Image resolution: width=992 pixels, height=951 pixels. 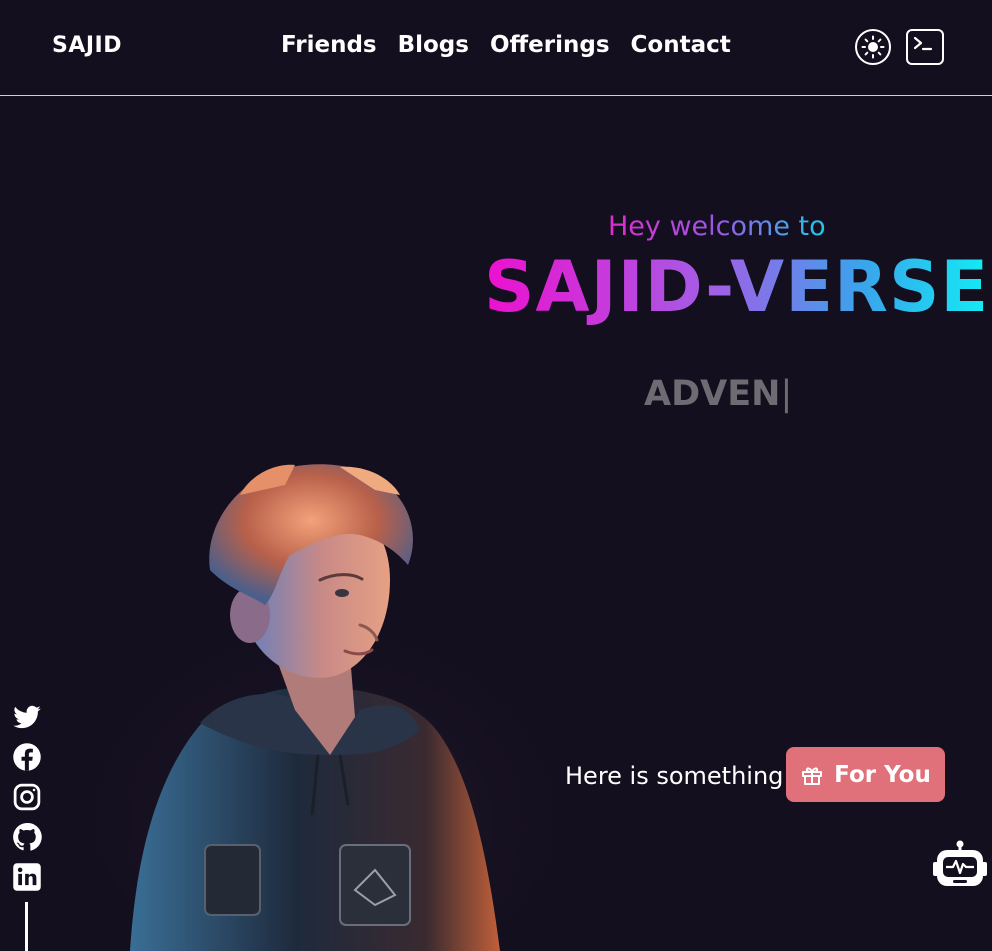 What do you see at coordinates (674, 776) in the screenshot?
I see `cta-text: Here is something` at bounding box center [674, 776].